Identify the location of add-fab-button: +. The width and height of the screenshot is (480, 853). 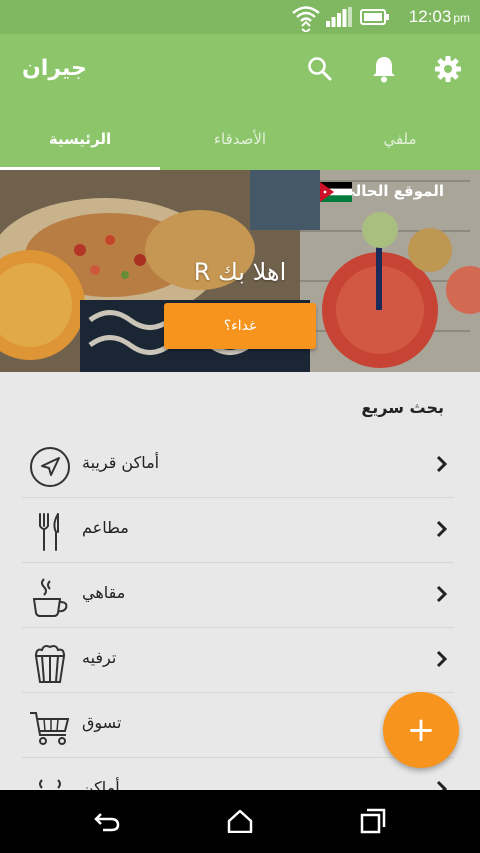
(421, 730).